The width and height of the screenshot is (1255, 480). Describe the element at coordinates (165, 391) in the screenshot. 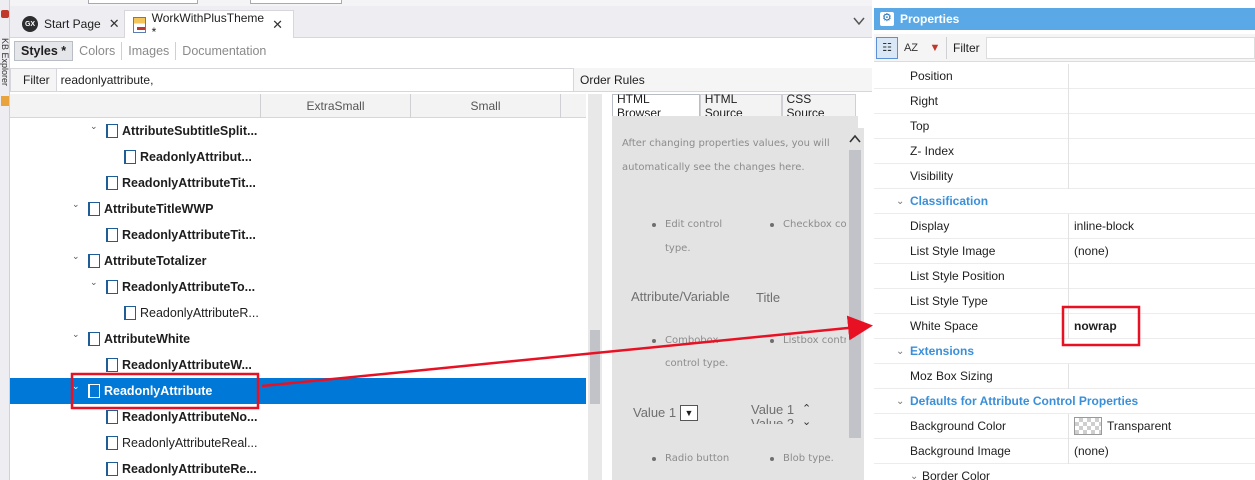

I see `annotation-box-readonlyattribute` at that location.